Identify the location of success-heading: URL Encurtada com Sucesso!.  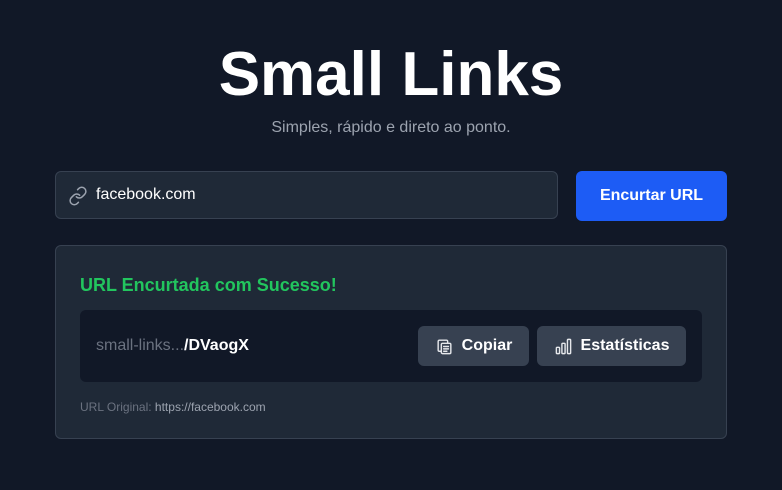
(208, 285).